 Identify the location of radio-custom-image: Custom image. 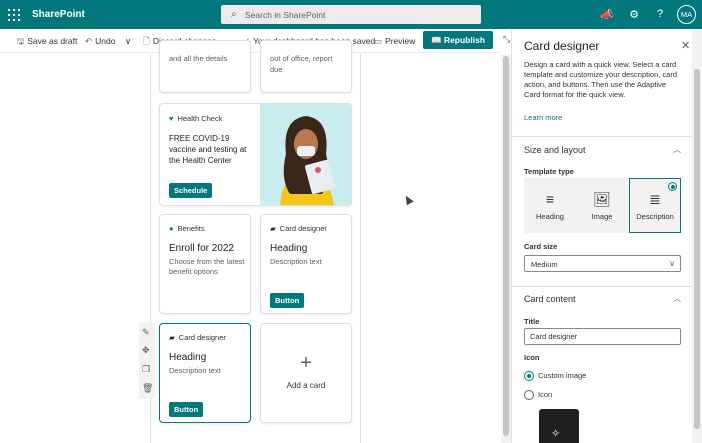
(555, 376).